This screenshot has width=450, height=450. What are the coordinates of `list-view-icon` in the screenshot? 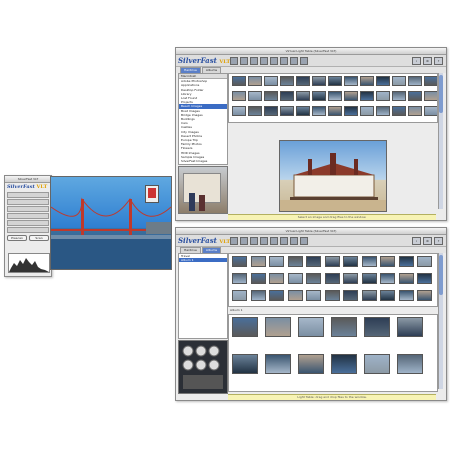 It's located at (254, 61).